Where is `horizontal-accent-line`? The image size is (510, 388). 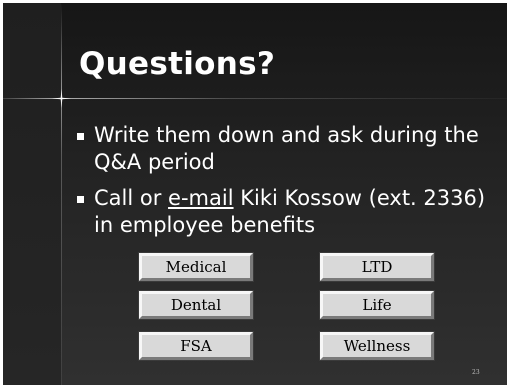 horizontal-accent-line is located at coordinates (255, 98).